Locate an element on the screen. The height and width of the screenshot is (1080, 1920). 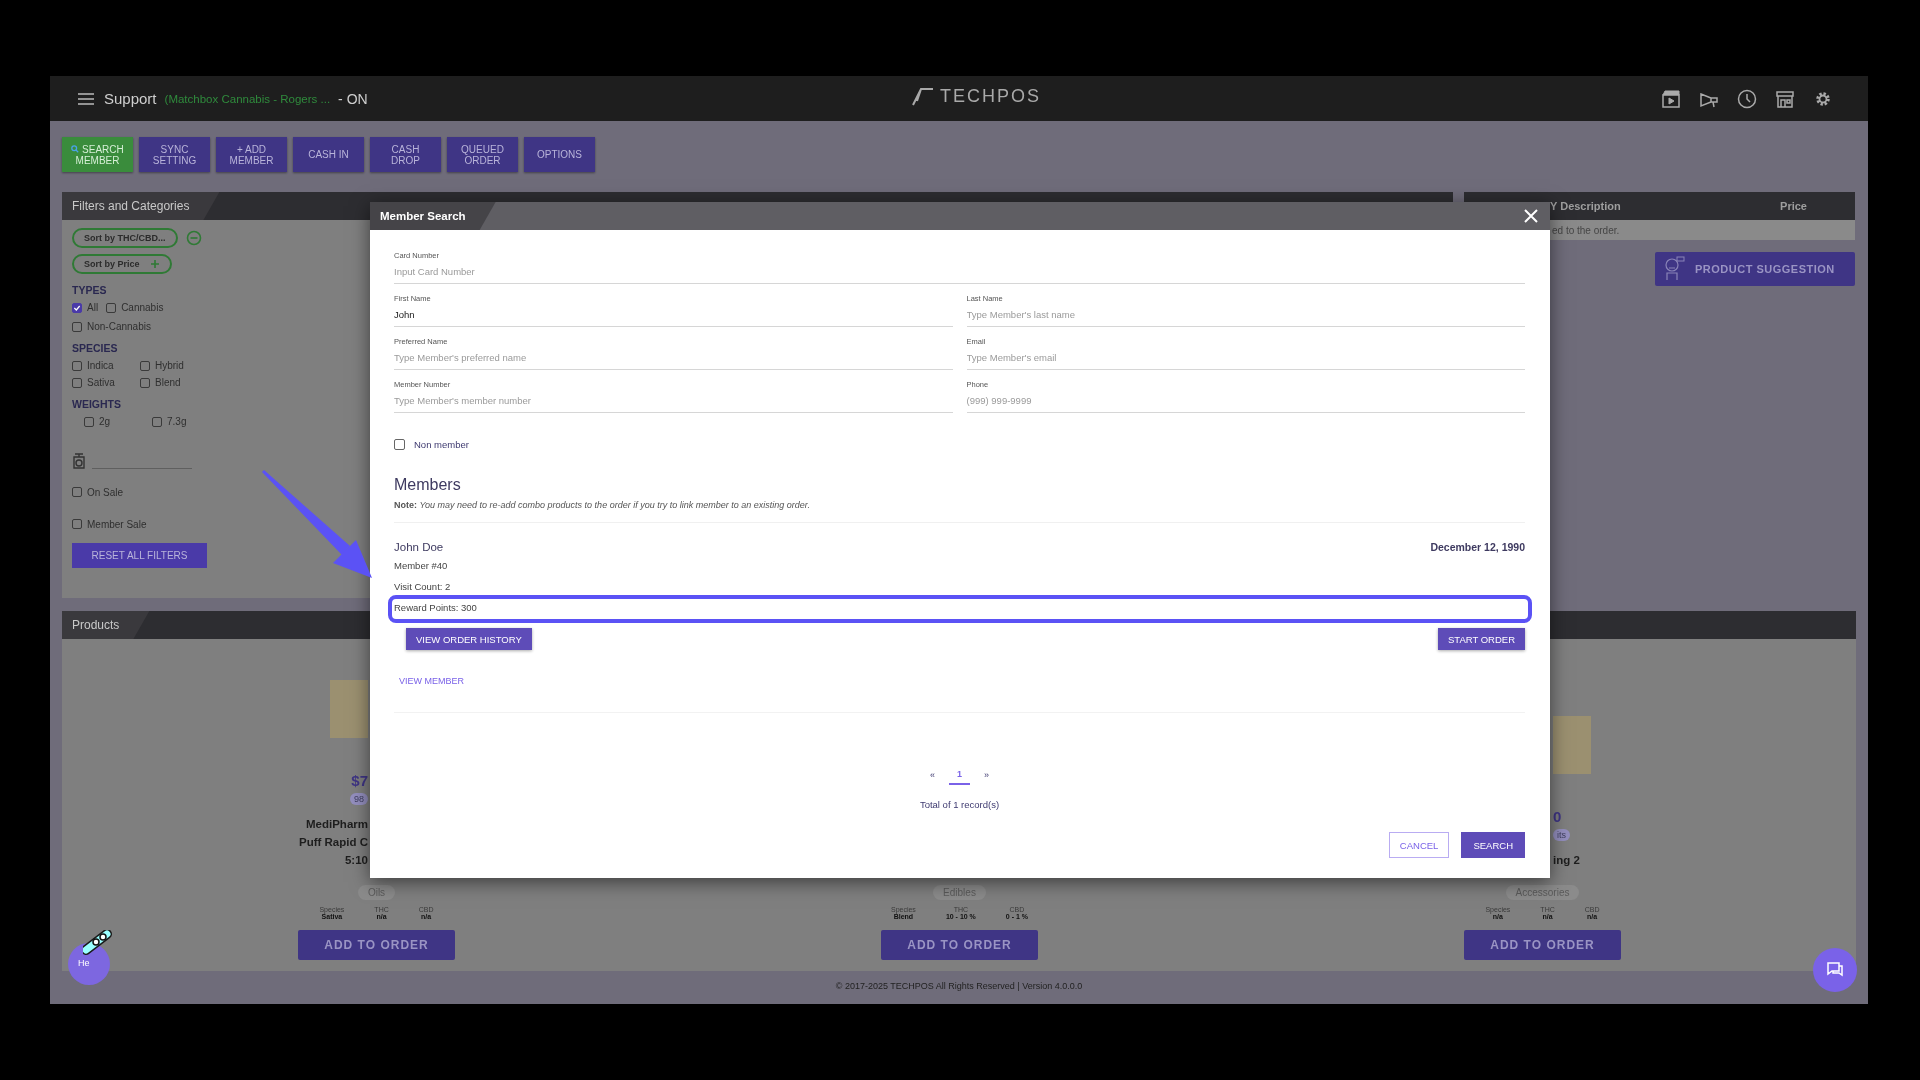
product-name: MediPharm is located at coordinates (337, 824).